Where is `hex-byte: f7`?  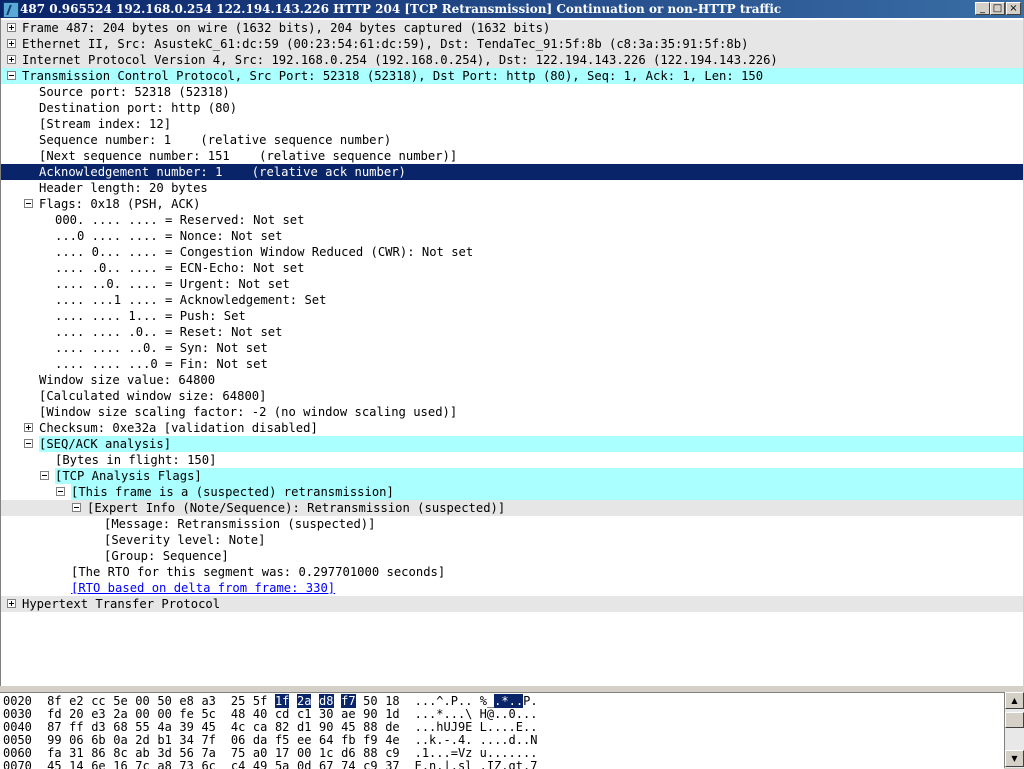 hex-byte: f7 is located at coordinates (348, 701).